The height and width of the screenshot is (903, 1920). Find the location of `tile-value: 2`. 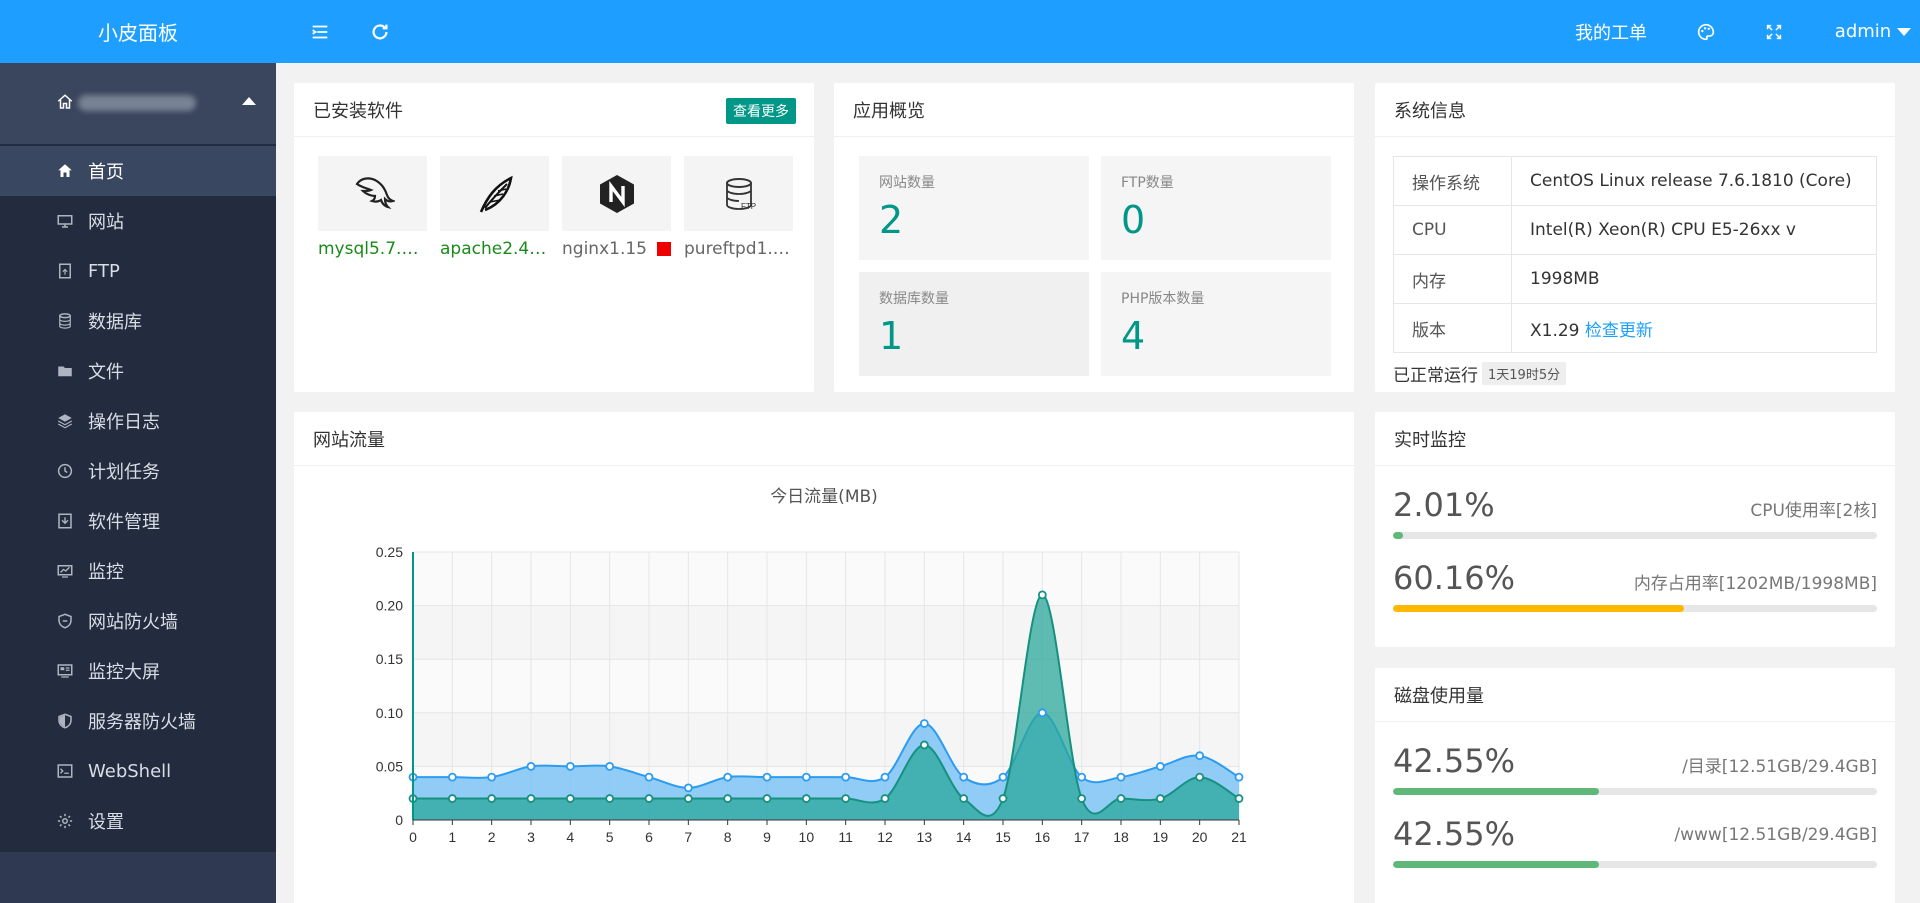

tile-value: 2 is located at coordinates (891, 220).